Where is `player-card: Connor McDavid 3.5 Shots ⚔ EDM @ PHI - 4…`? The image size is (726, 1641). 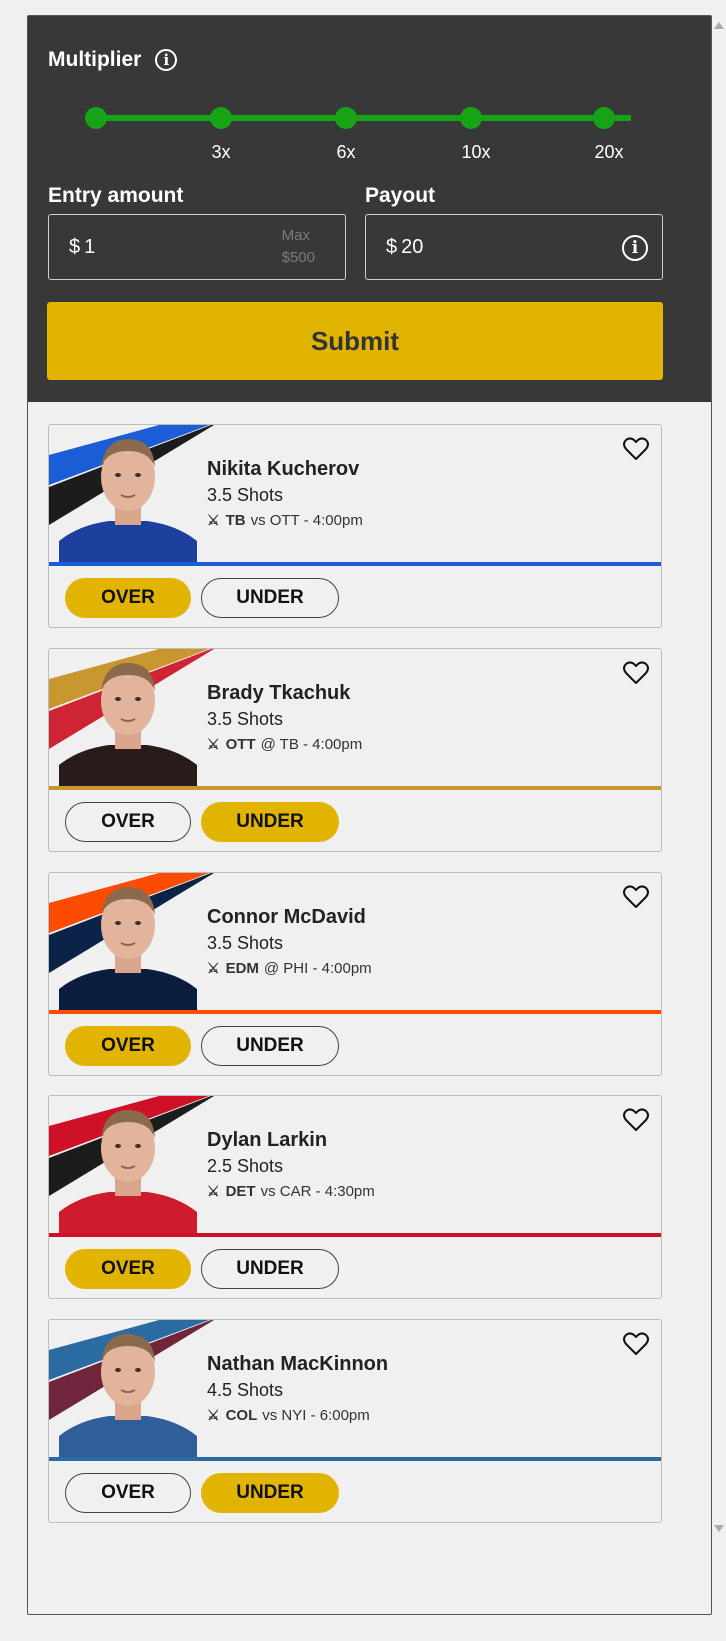 player-card: Connor McDavid 3.5 Shots ⚔ EDM @ PHI - 4… is located at coordinates (355, 974).